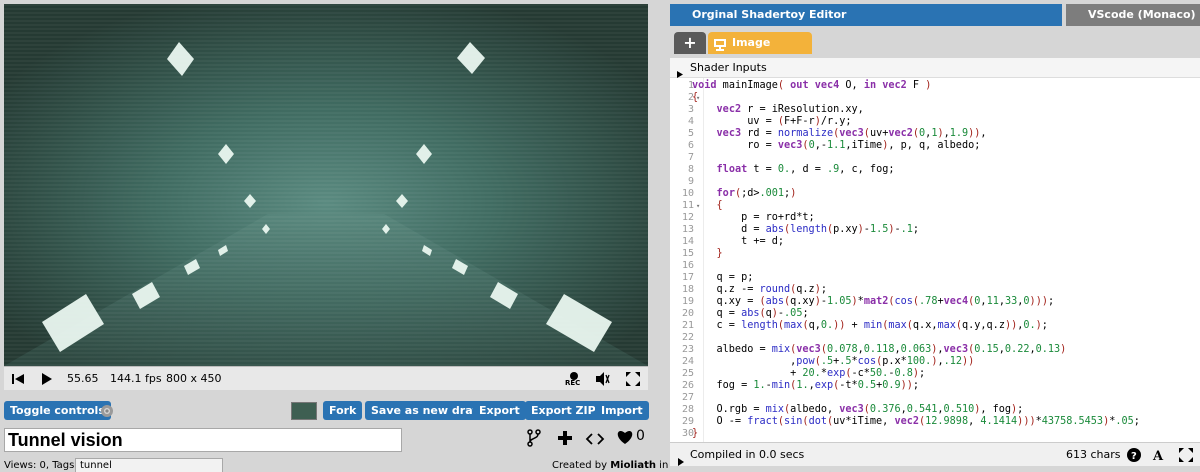 The image size is (1200, 472). I want to click on play-icon, so click(47, 379).